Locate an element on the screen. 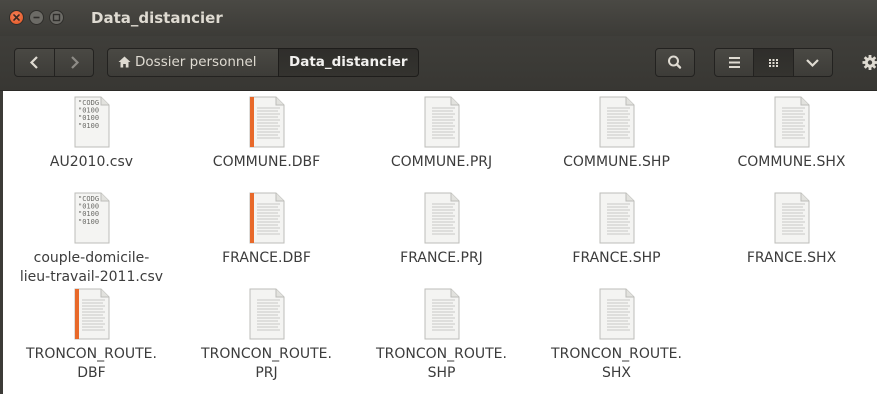  file-name: FRANCE.SHX is located at coordinates (791, 258).